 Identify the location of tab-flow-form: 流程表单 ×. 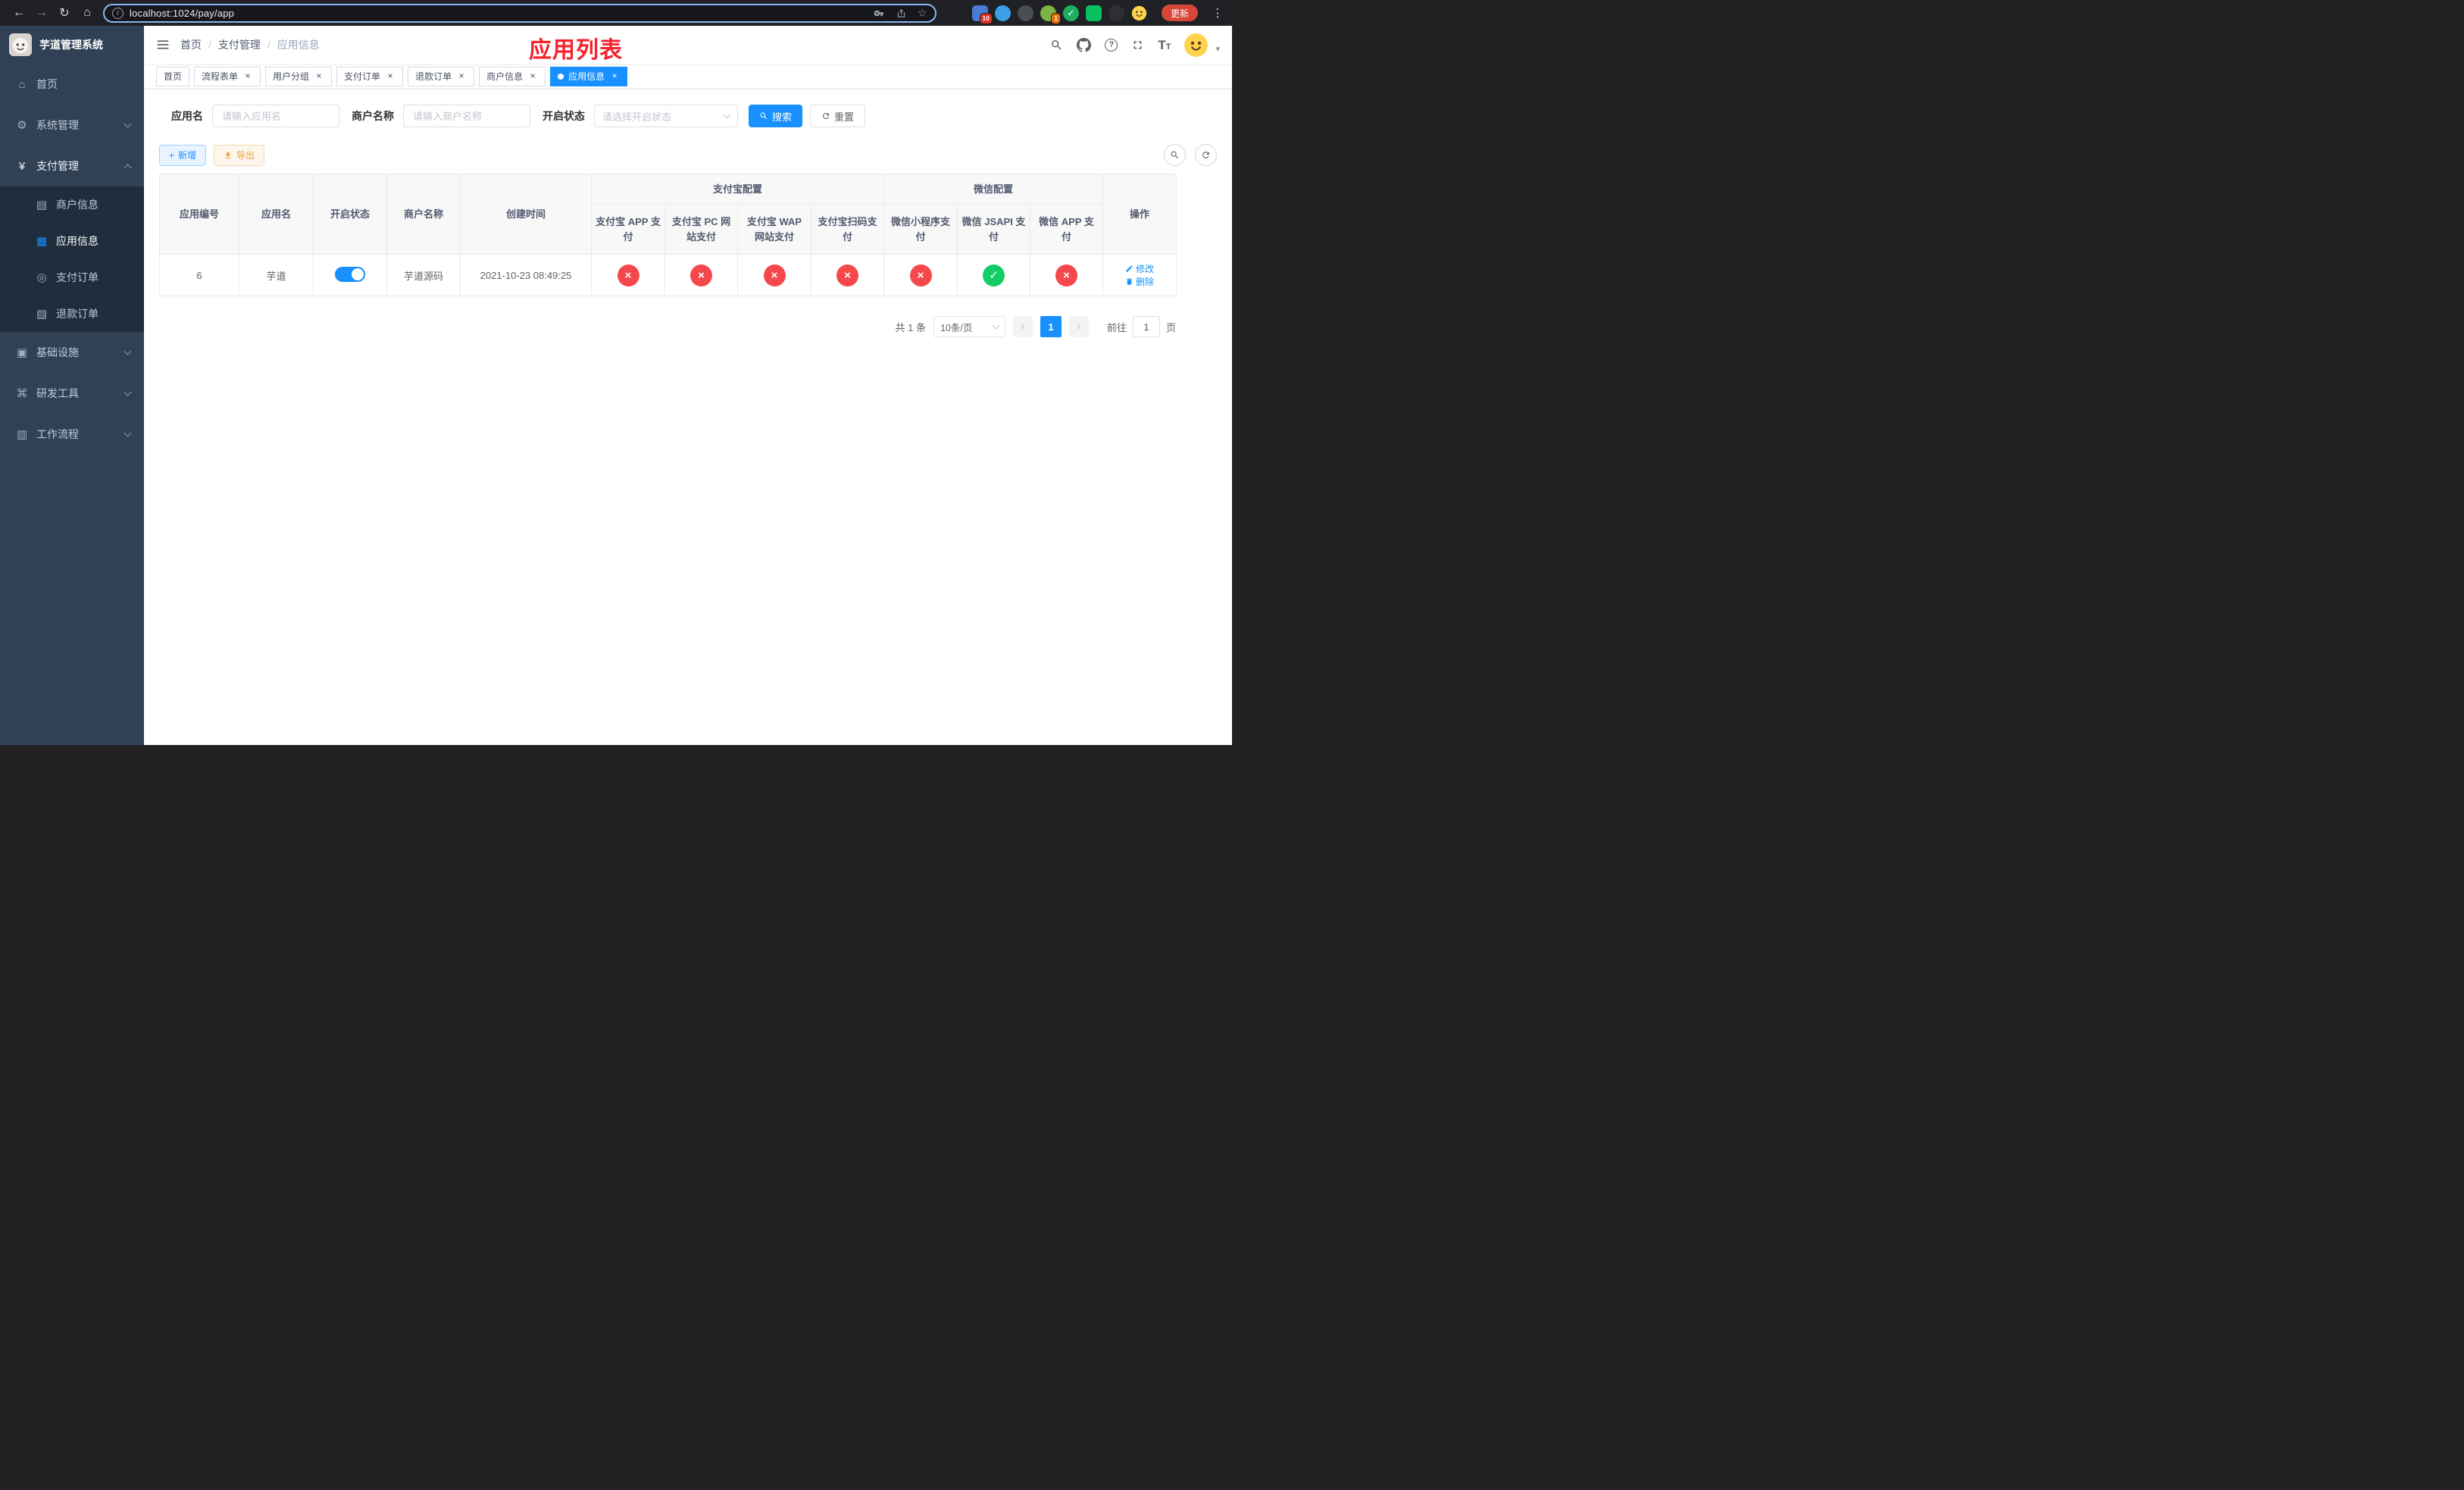
(227, 76).